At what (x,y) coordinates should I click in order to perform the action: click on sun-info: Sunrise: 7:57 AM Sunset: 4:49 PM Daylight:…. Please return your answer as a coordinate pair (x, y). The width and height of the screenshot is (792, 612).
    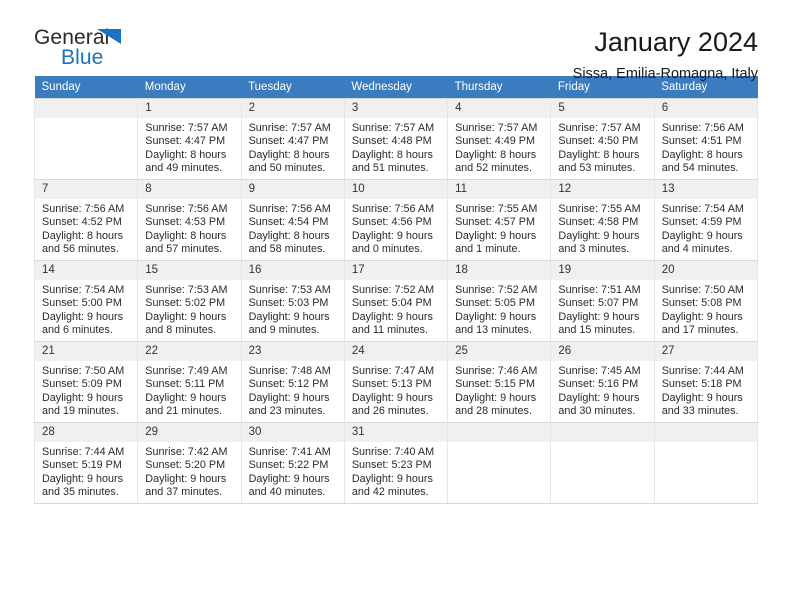
    Looking at the image, I should click on (499, 147).